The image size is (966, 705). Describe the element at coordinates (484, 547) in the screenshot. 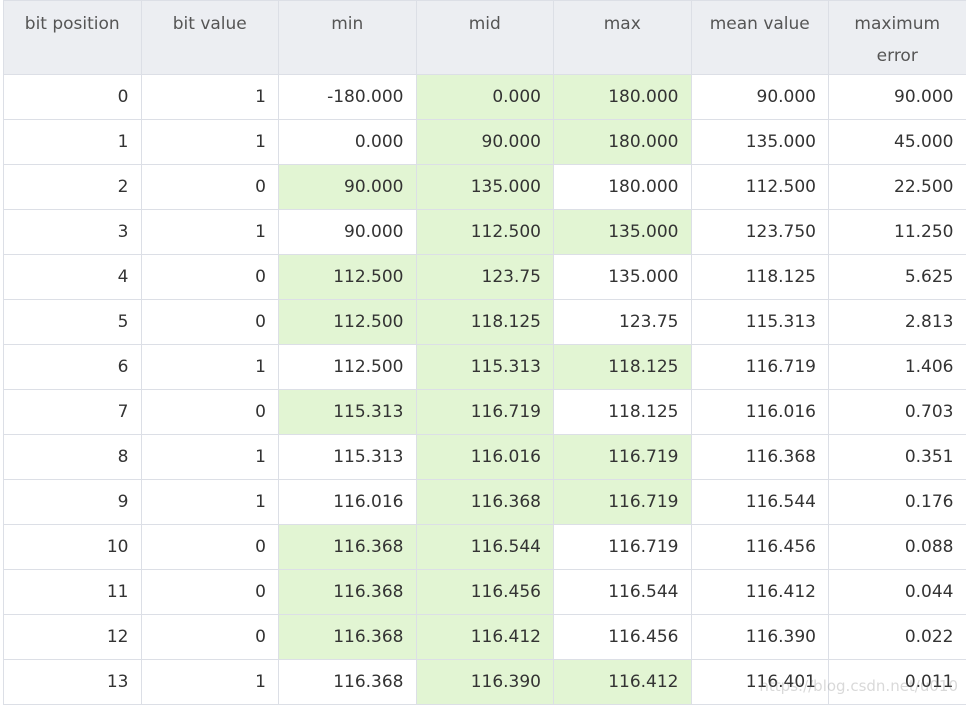

I see `cell-mid: 116.544` at that location.